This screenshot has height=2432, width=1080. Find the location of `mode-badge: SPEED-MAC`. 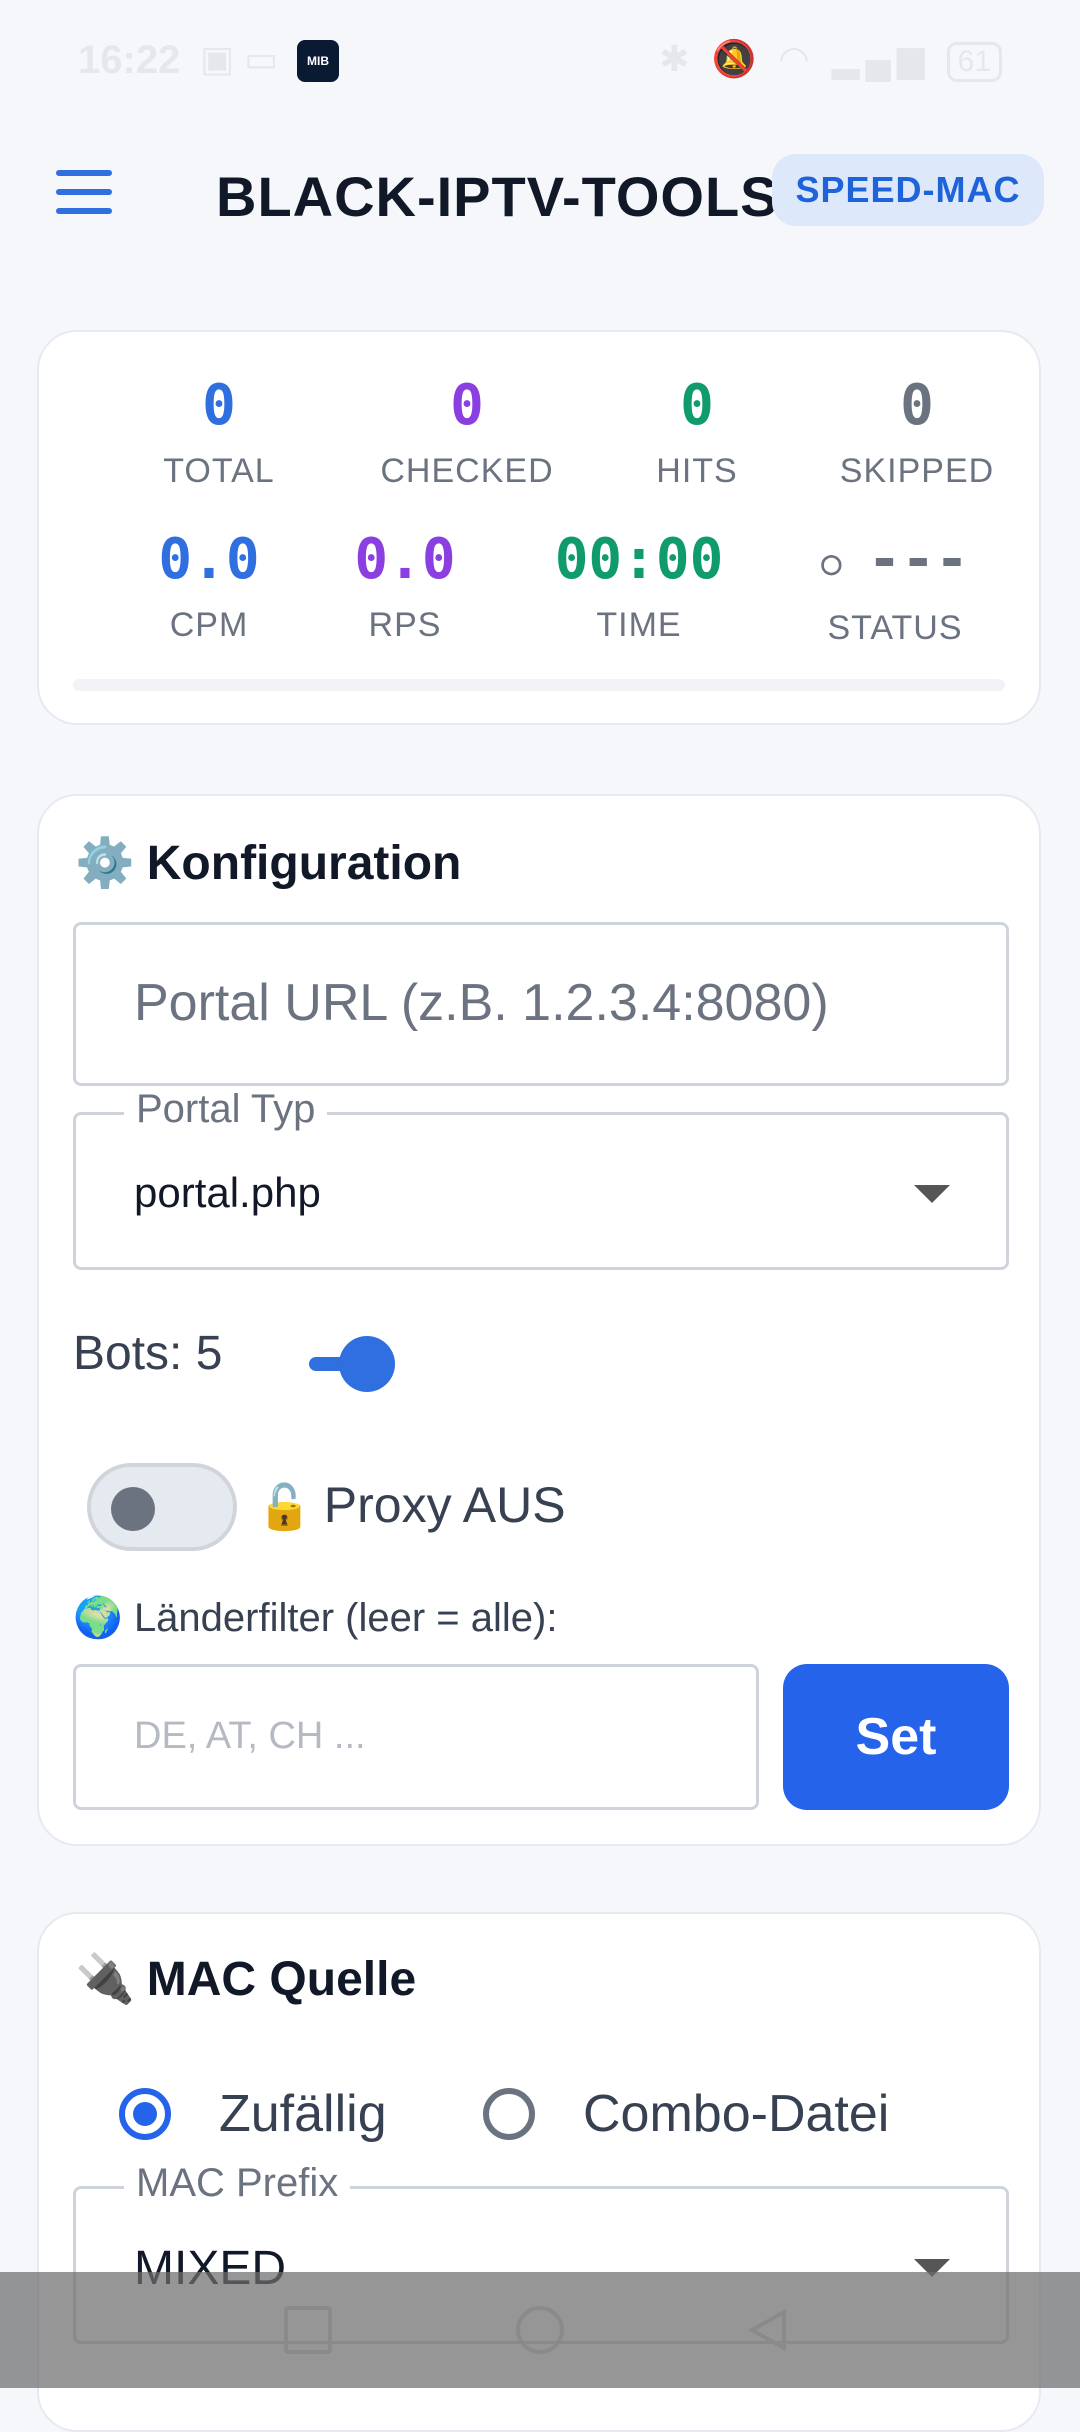

mode-badge: SPEED-MAC is located at coordinates (908, 190).